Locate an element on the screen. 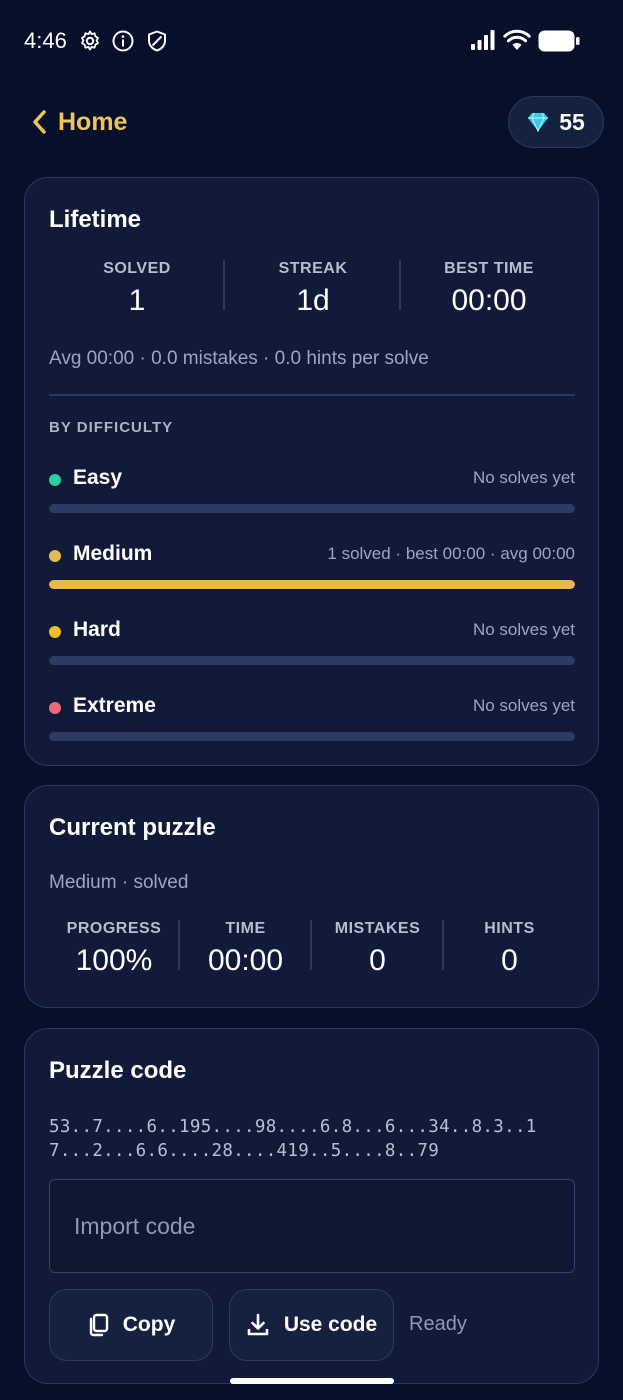 This screenshot has width=623, height=1400. difficulty-progress-fill is located at coordinates (312, 584).